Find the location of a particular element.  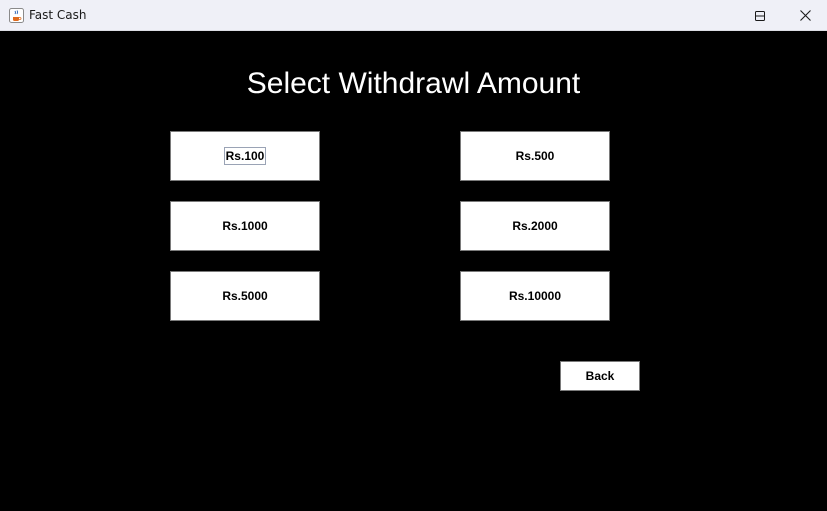

amount-label: Rs.500 is located at coordinates (535, 156).